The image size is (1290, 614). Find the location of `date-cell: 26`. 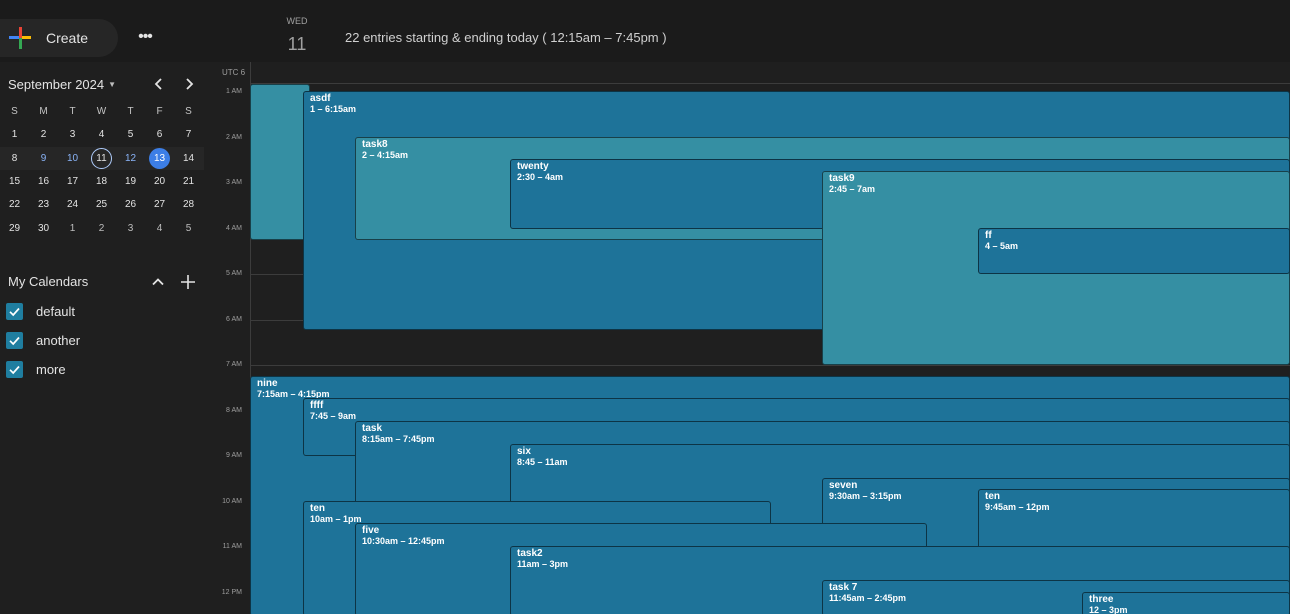

date-cell: 26 is located at coordinates (130, 204).